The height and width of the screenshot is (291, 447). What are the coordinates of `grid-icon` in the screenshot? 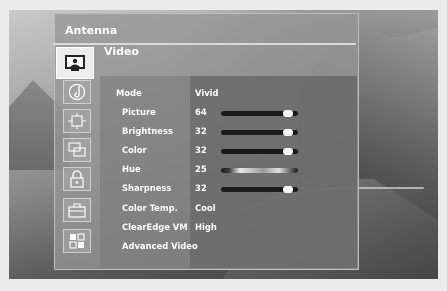 It's located at (77, 241).